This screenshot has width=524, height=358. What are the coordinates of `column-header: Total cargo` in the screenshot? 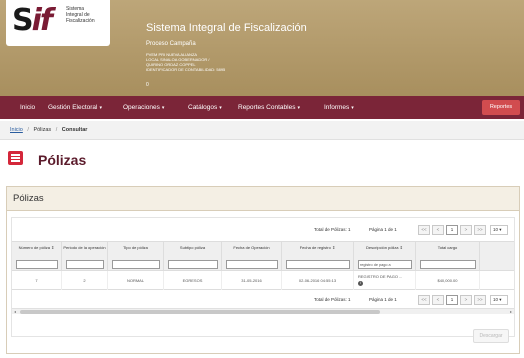 It's located at (448, 257).